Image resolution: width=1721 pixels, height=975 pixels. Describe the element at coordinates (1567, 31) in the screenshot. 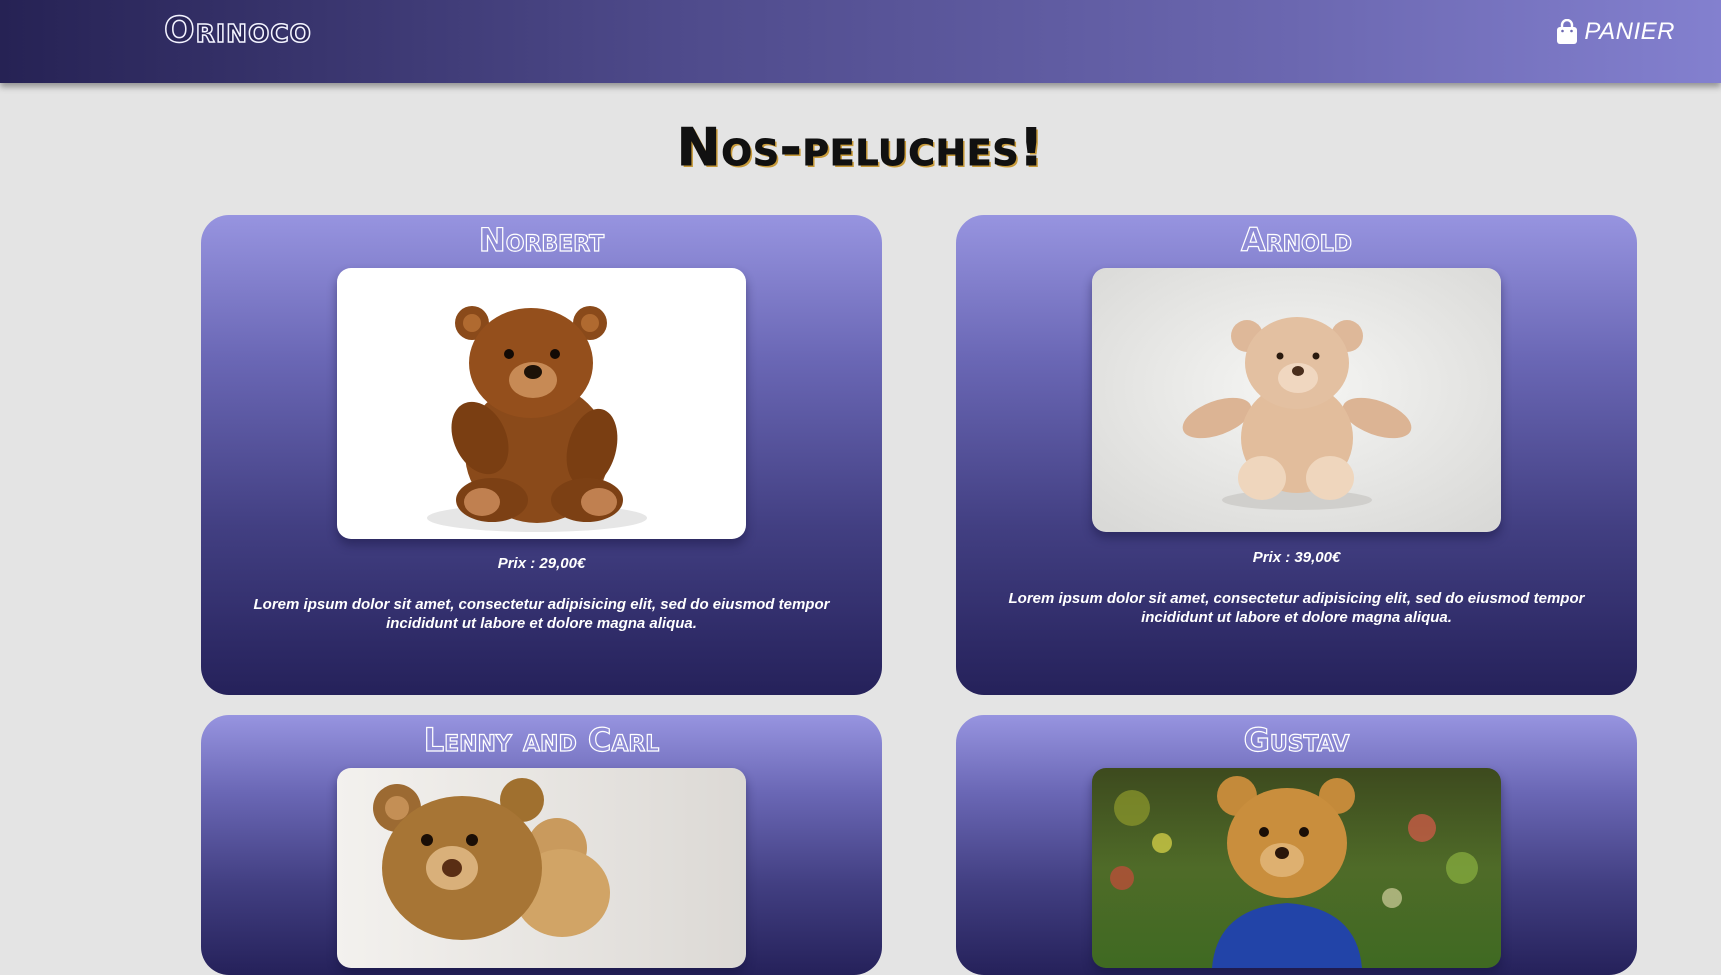

I see `shopping-bag-icon` at that location.